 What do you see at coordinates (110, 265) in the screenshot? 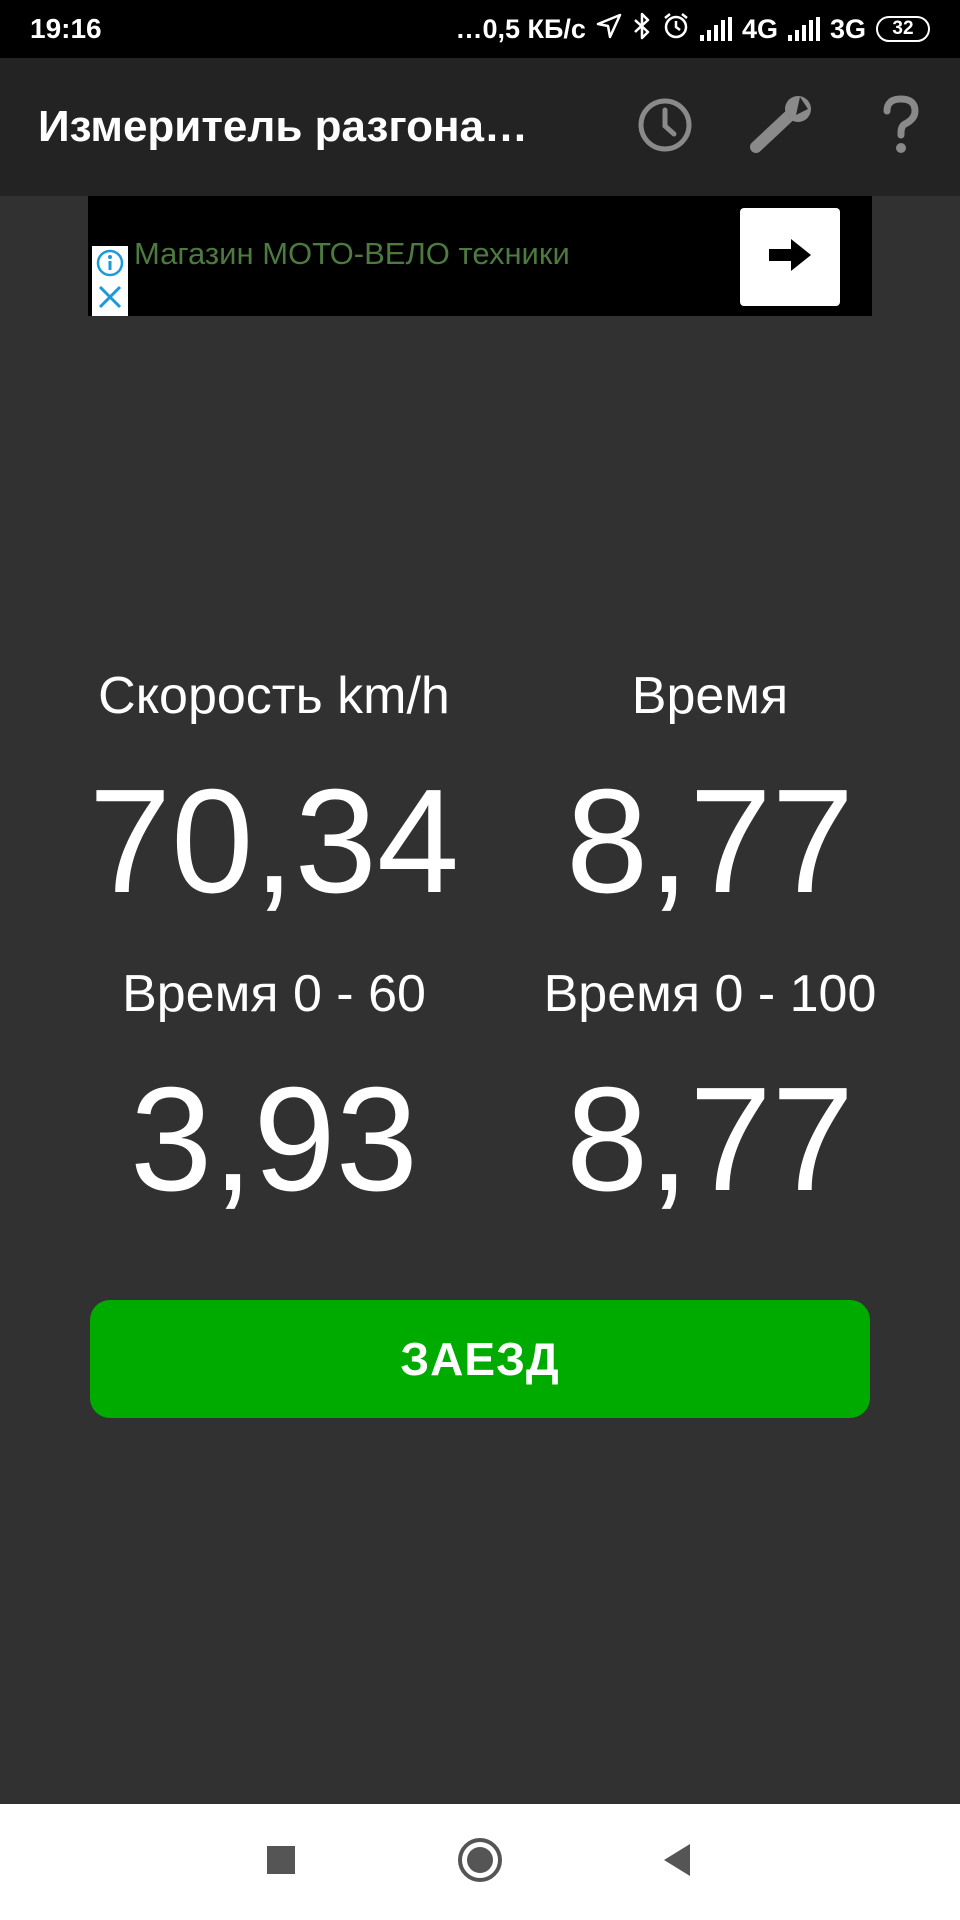
I see `info-icon` at bounding box center [110, 265].